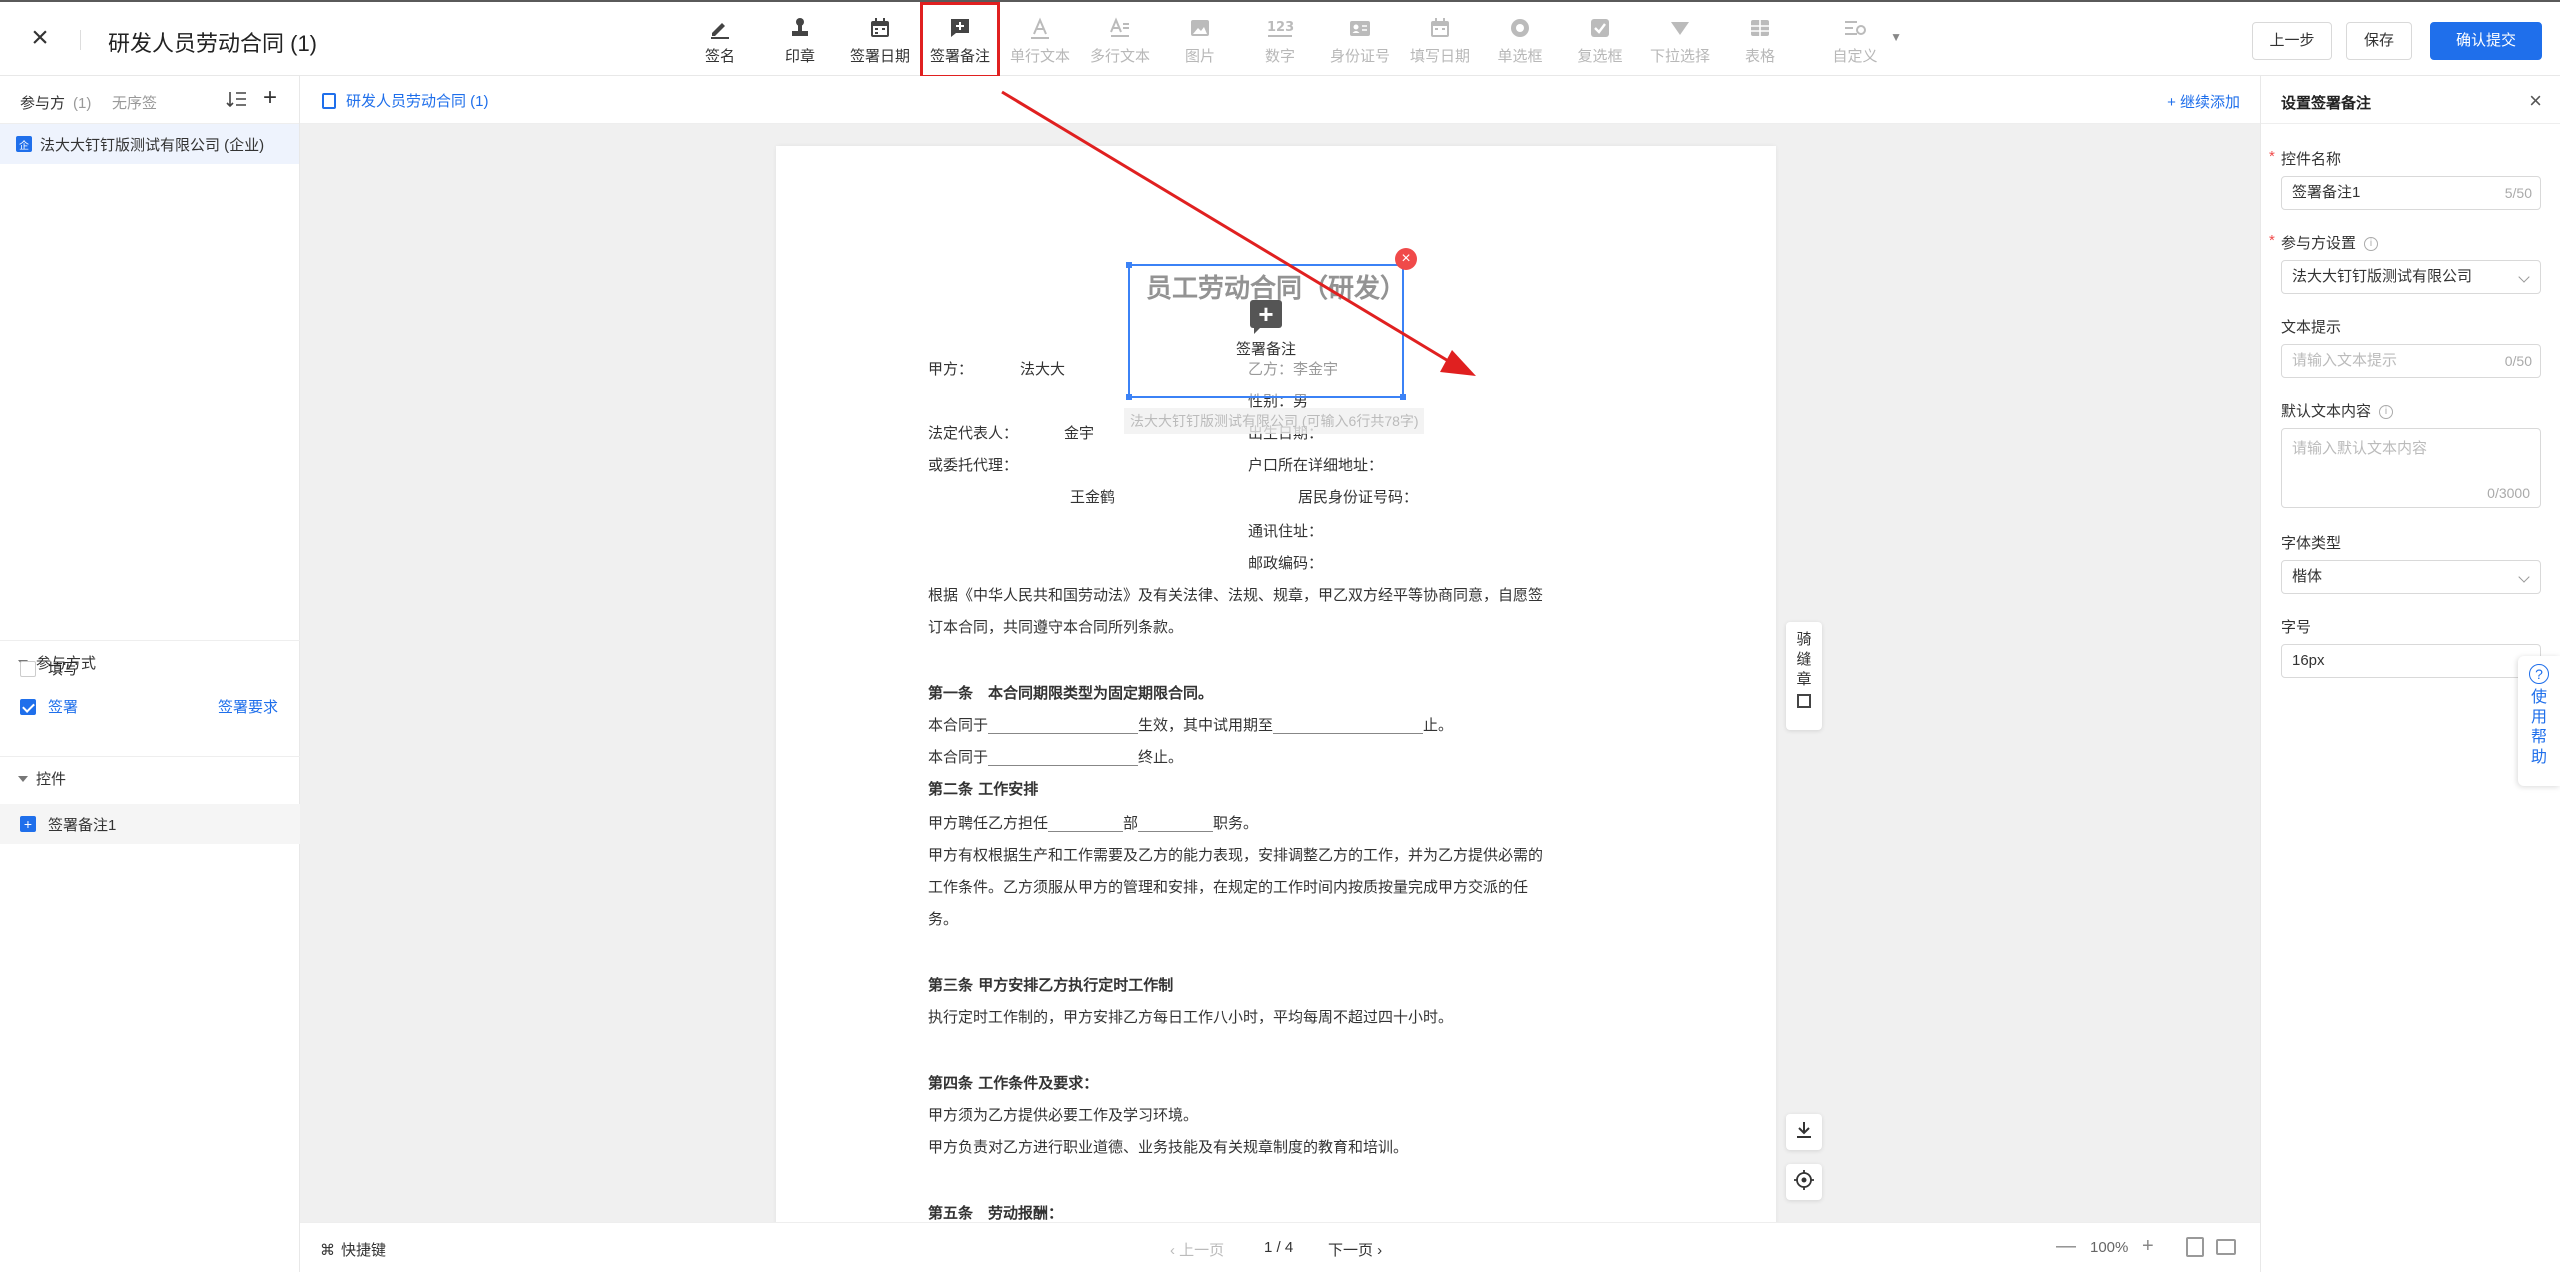 This screenshot has height=1272, width=2560. I want to click on tool-image: 图片, so click(1200, 40).